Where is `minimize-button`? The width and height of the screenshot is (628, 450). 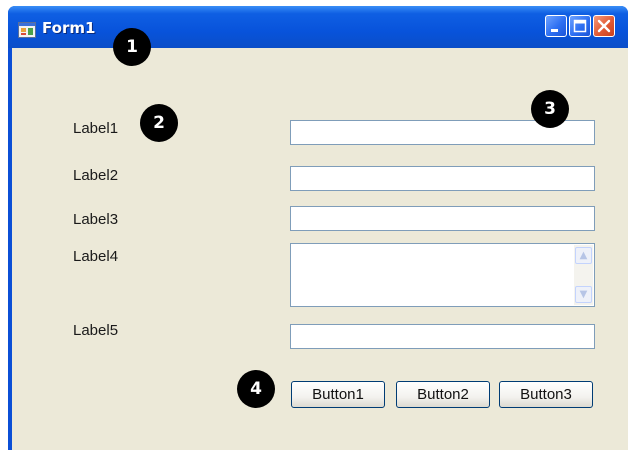
minimize-button is located at coordinates (556, 26).